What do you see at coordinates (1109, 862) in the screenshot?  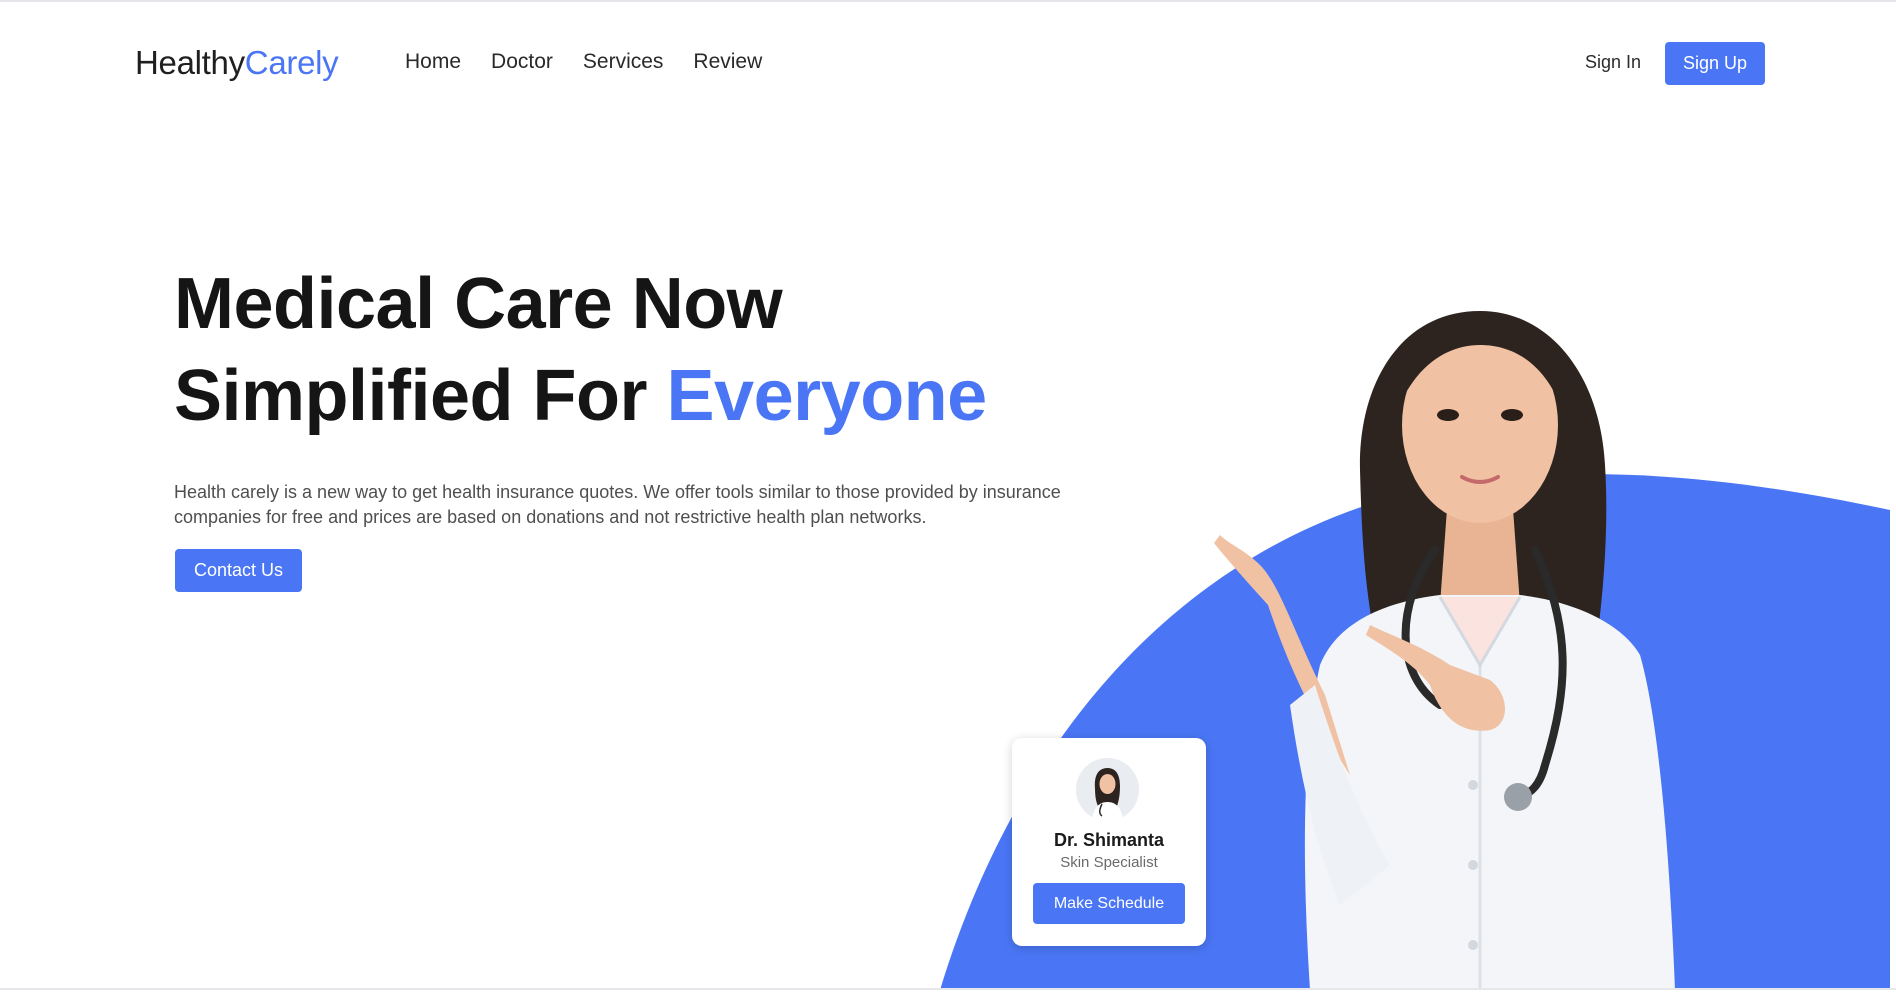 I see `doctor-specialty: Skin Specialist` at bounding box center [1109, 862].